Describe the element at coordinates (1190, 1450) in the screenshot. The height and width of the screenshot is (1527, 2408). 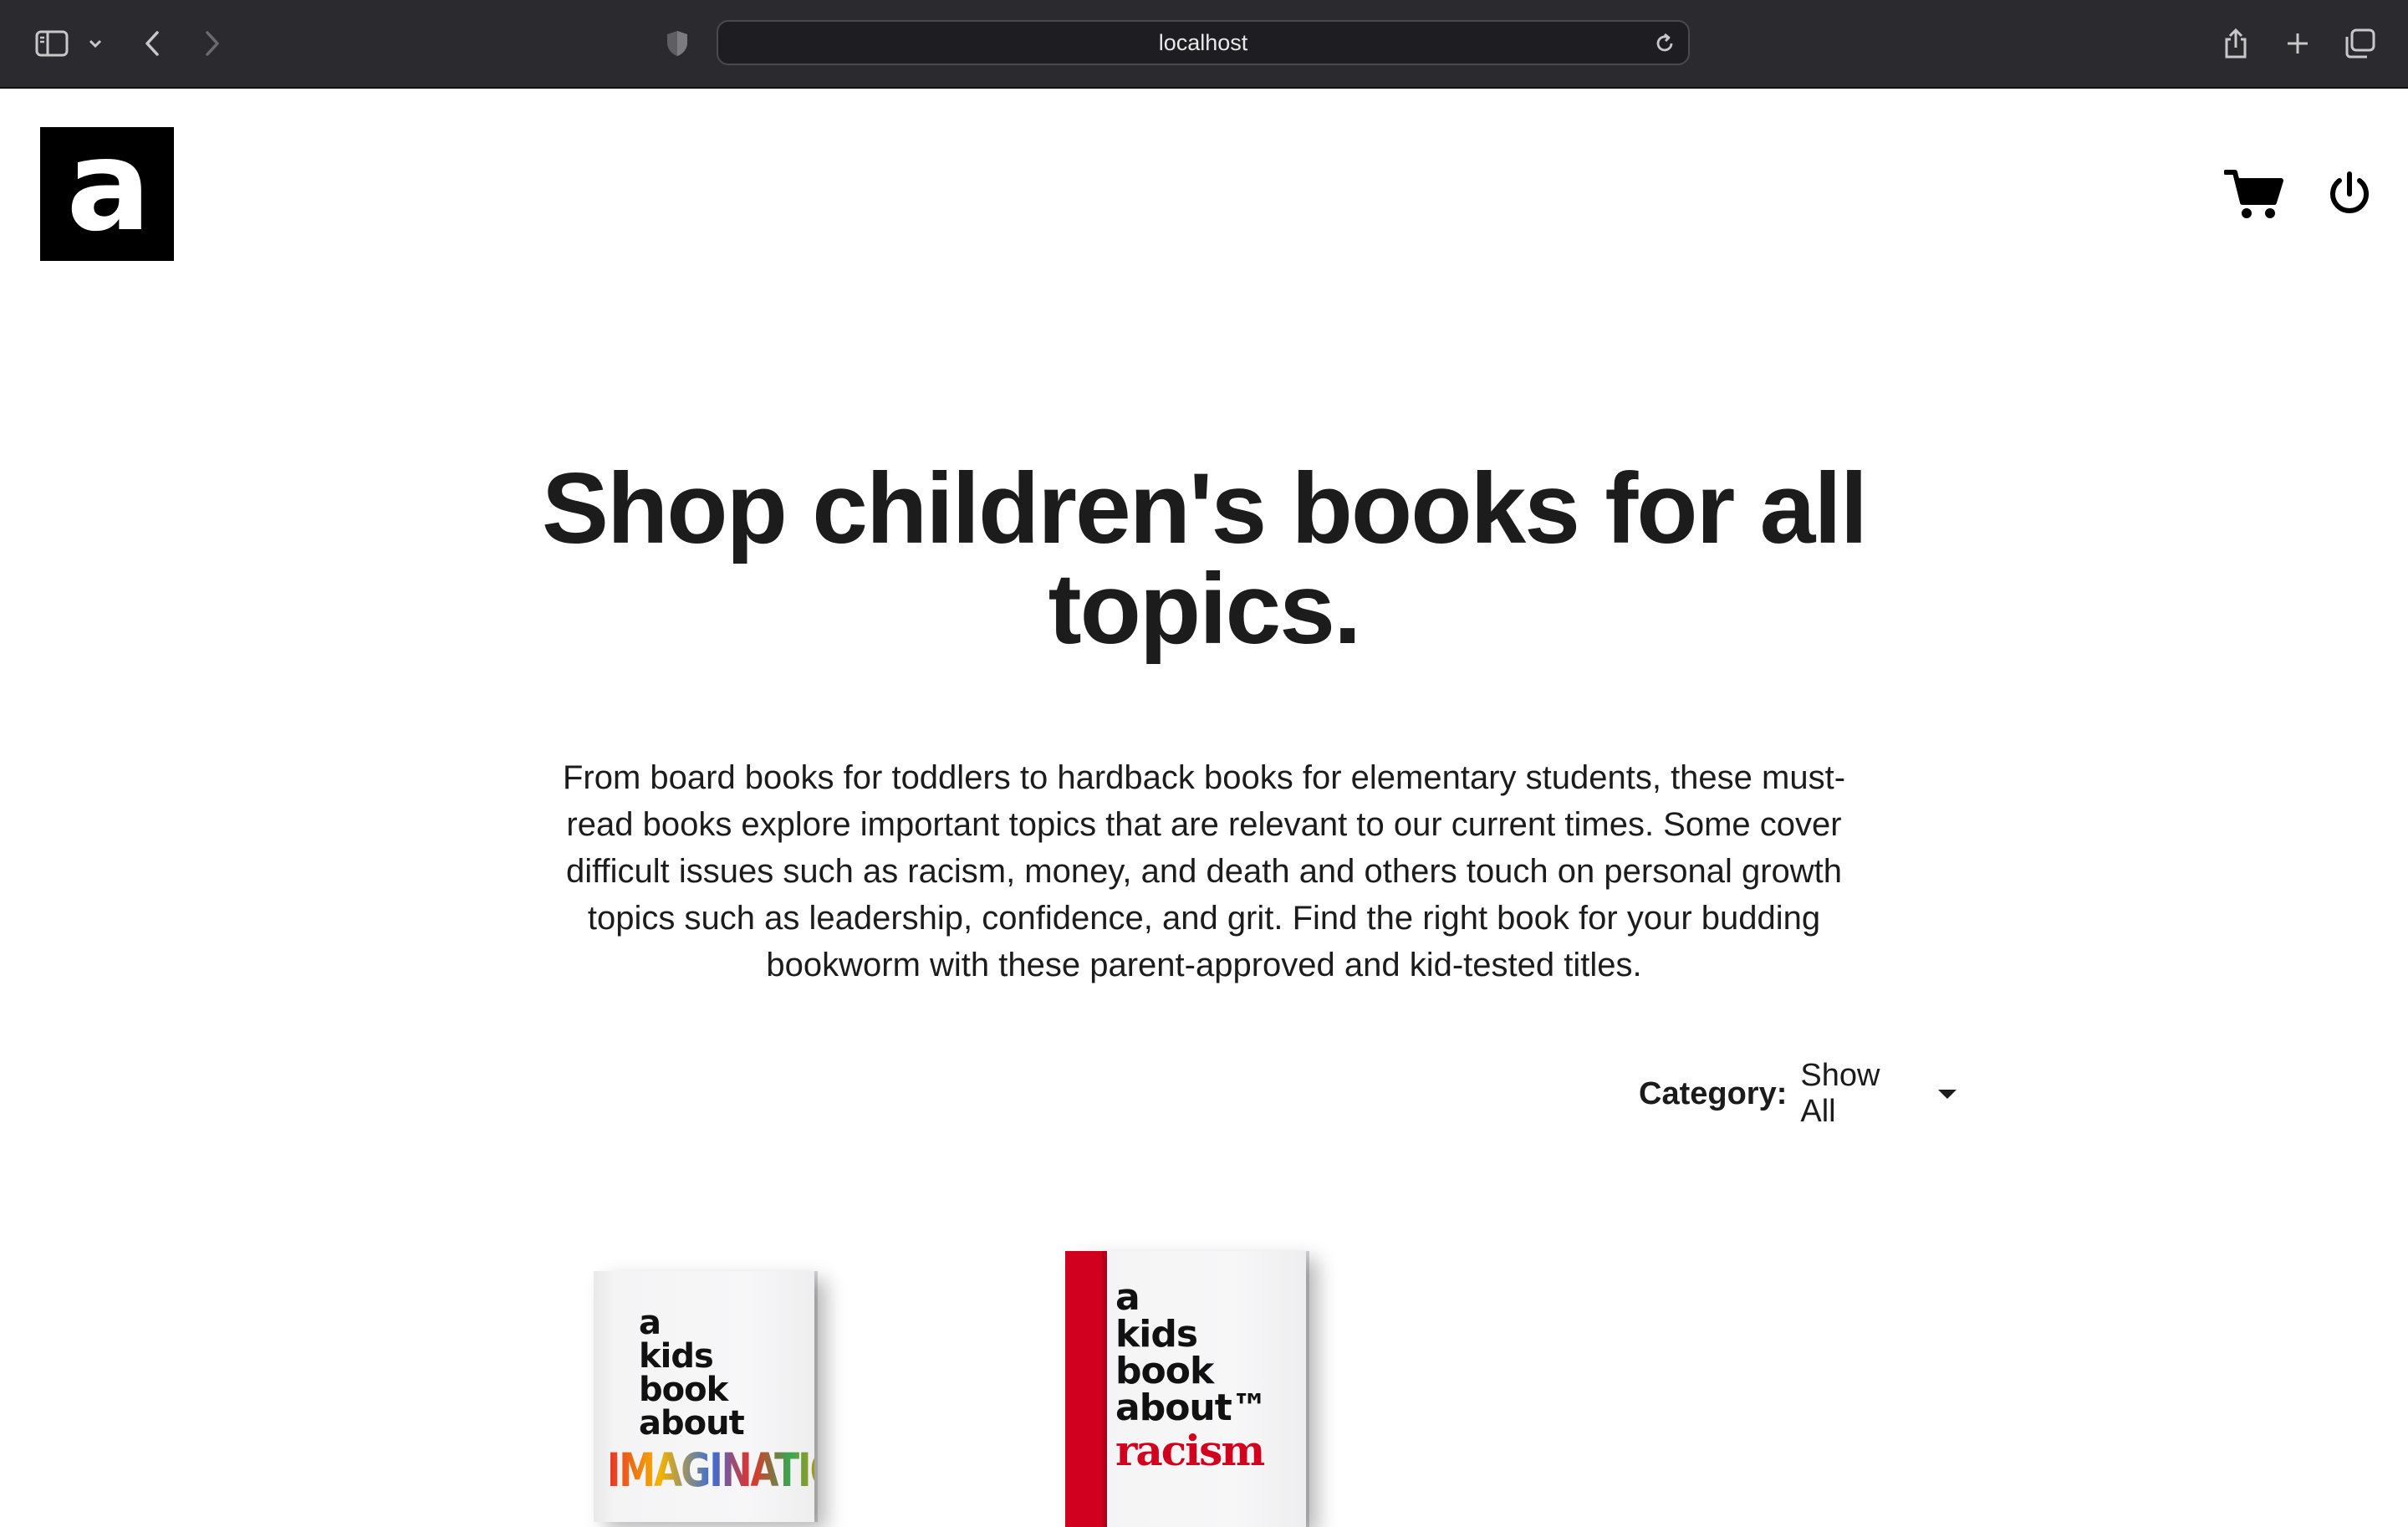
I see `book-topic: racism` at that location.